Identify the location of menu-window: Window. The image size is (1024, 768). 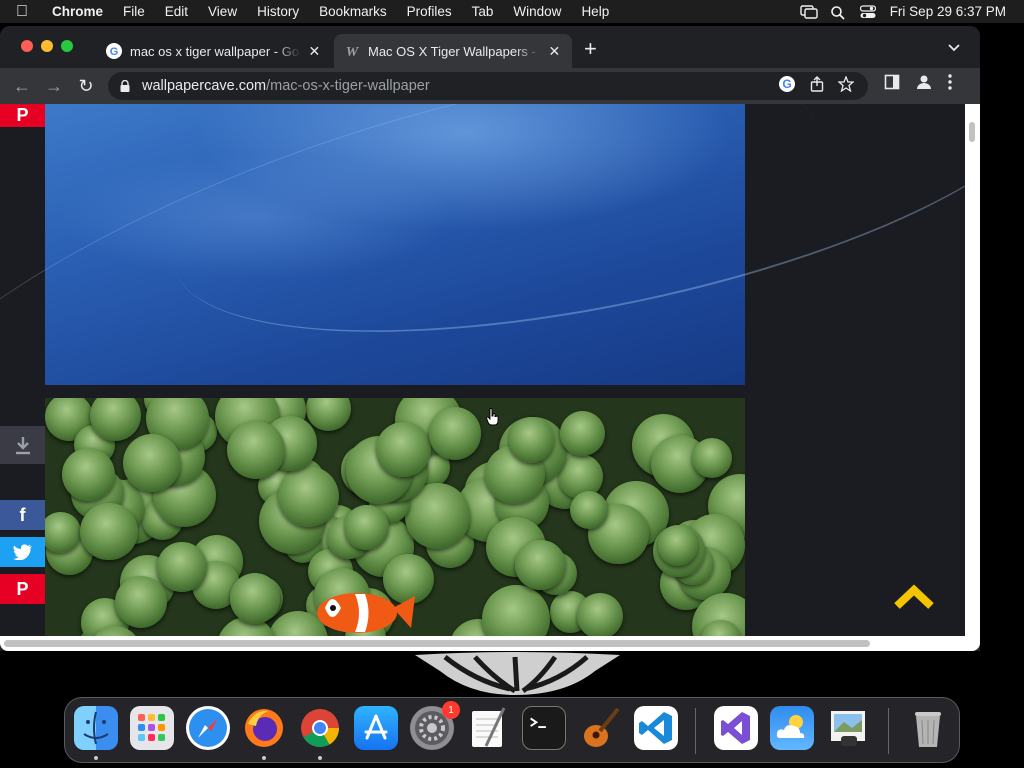
(537, 11).